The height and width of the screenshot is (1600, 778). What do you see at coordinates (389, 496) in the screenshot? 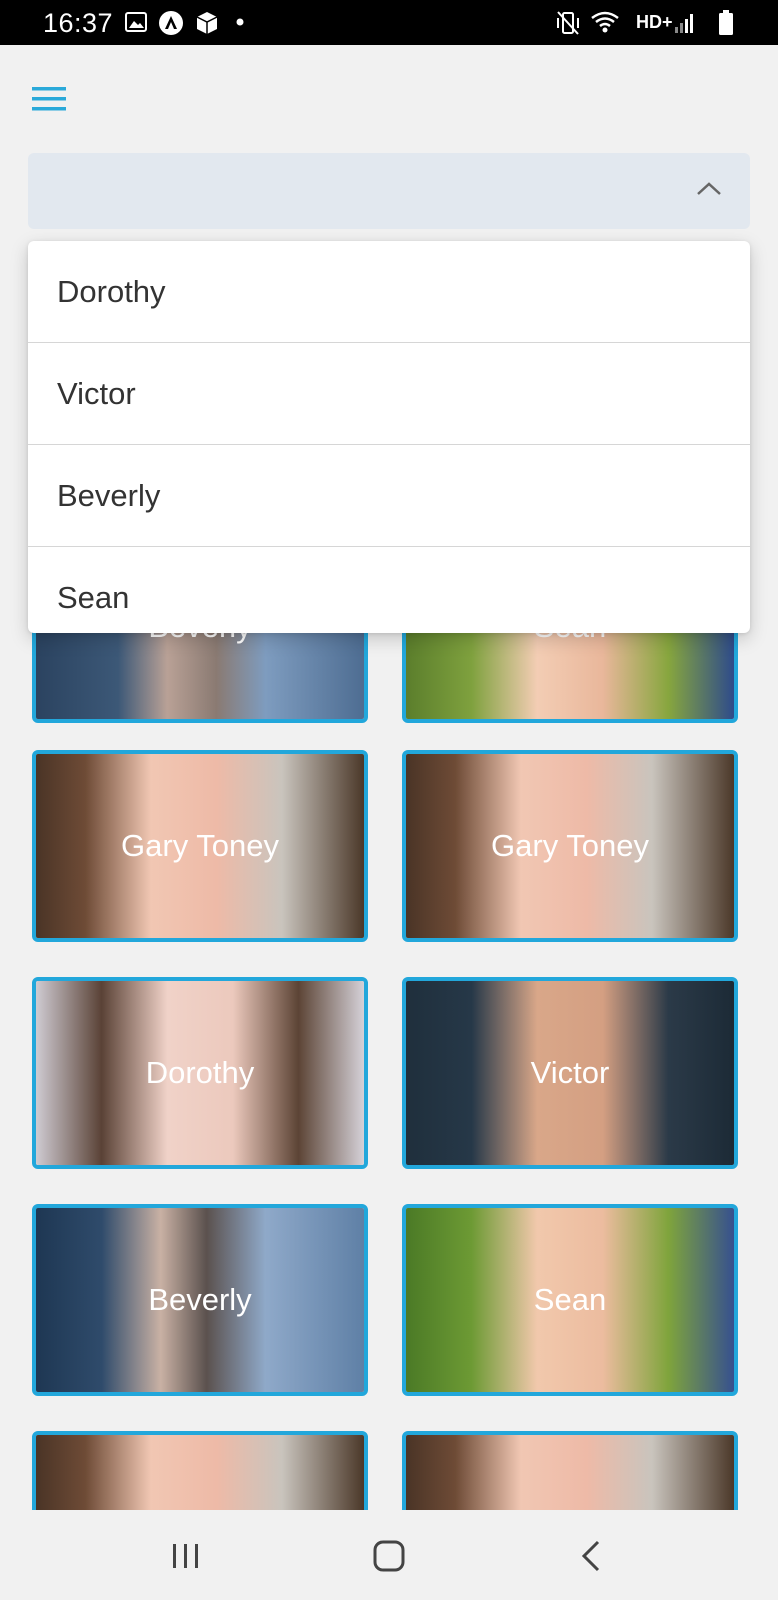
I see `dropdown-option: Beverly` at bounding box center [389, 496].